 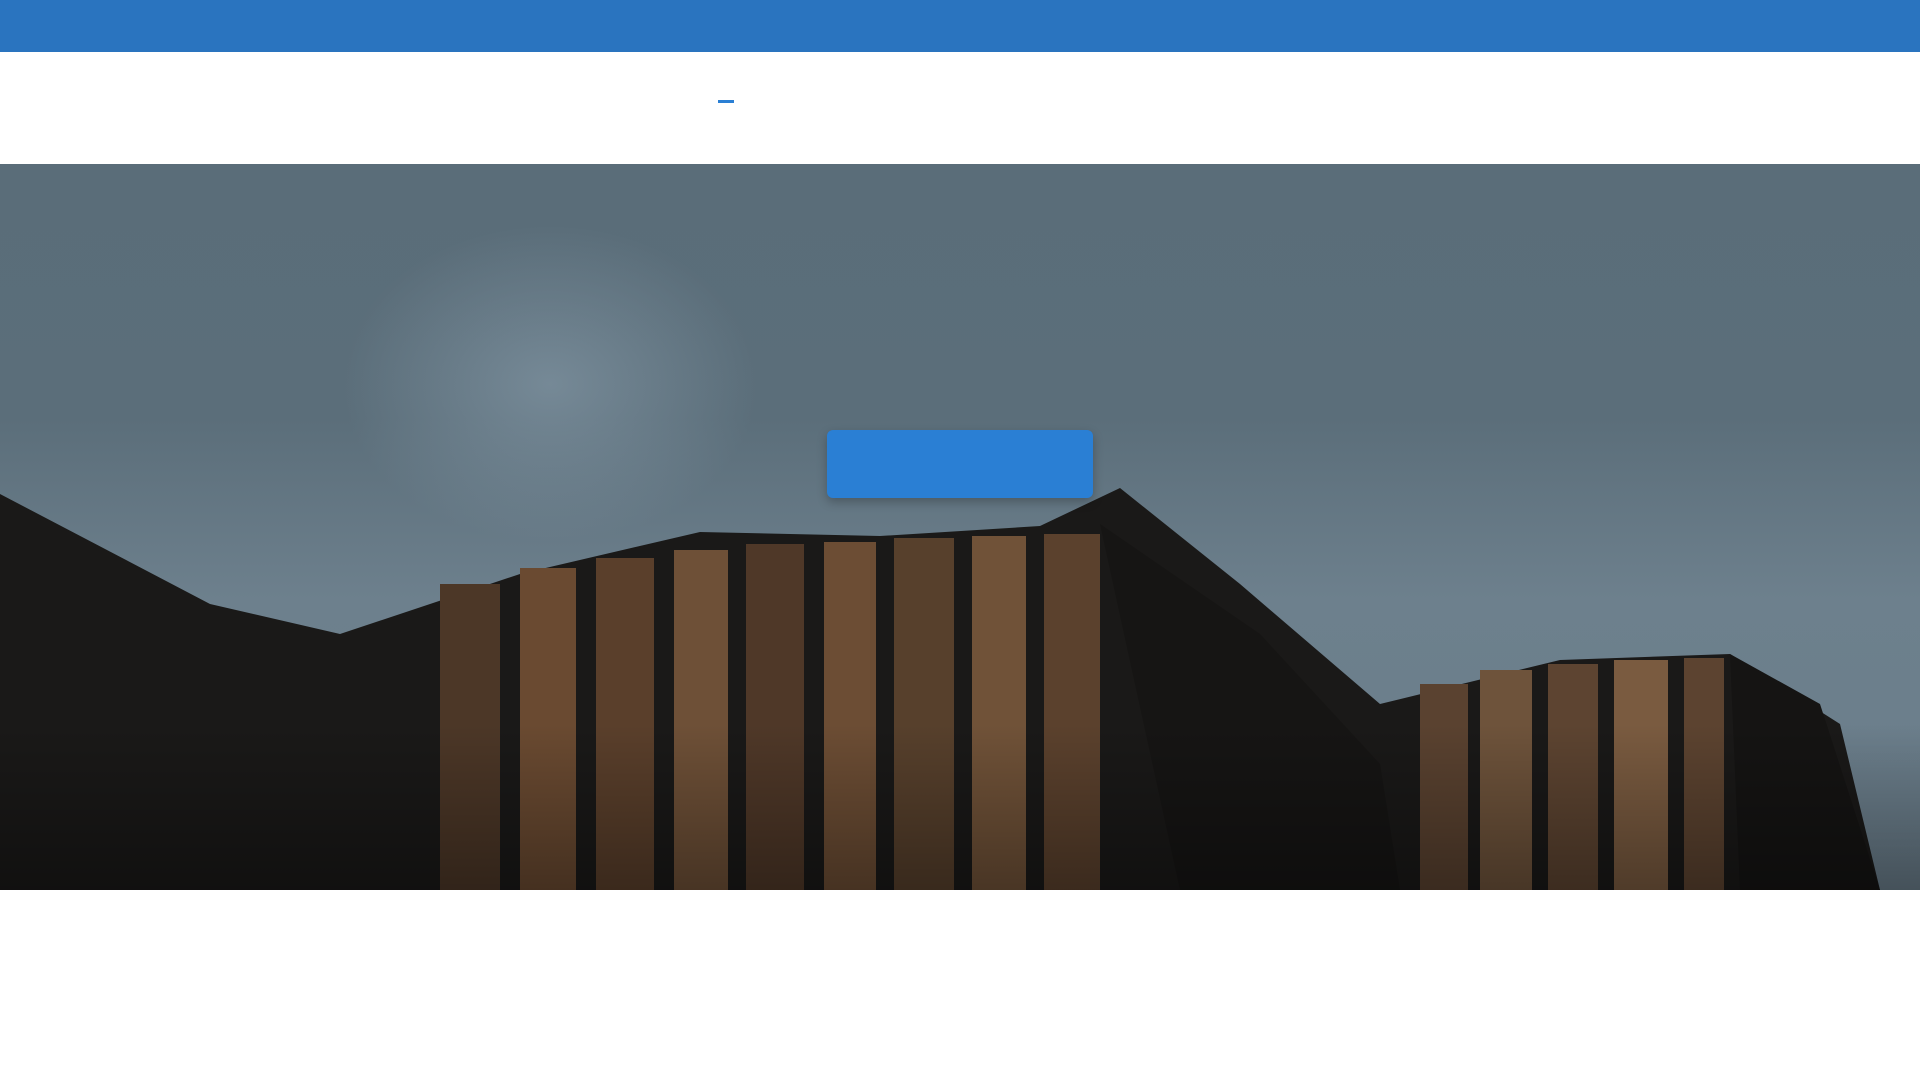 I want to click on header-action-button, so click(x=1658, y=108).